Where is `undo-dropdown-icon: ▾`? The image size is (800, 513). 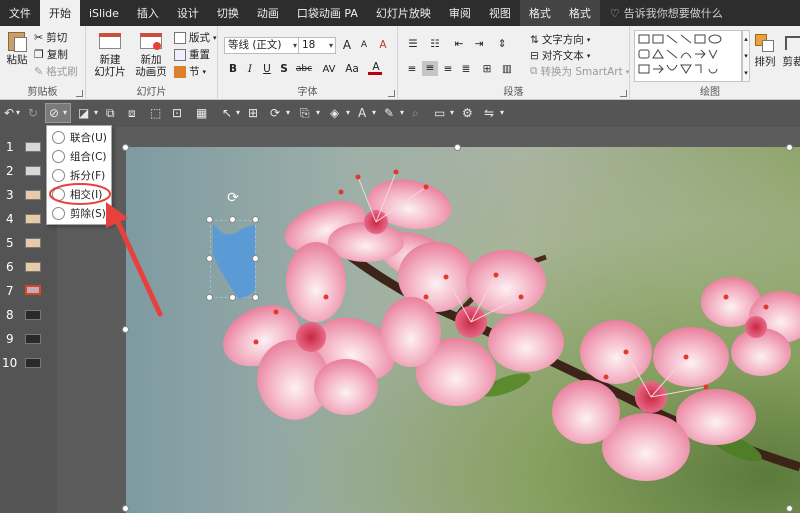 undo-dropdown-icon: ▾ is located at coordinates (18, 113).